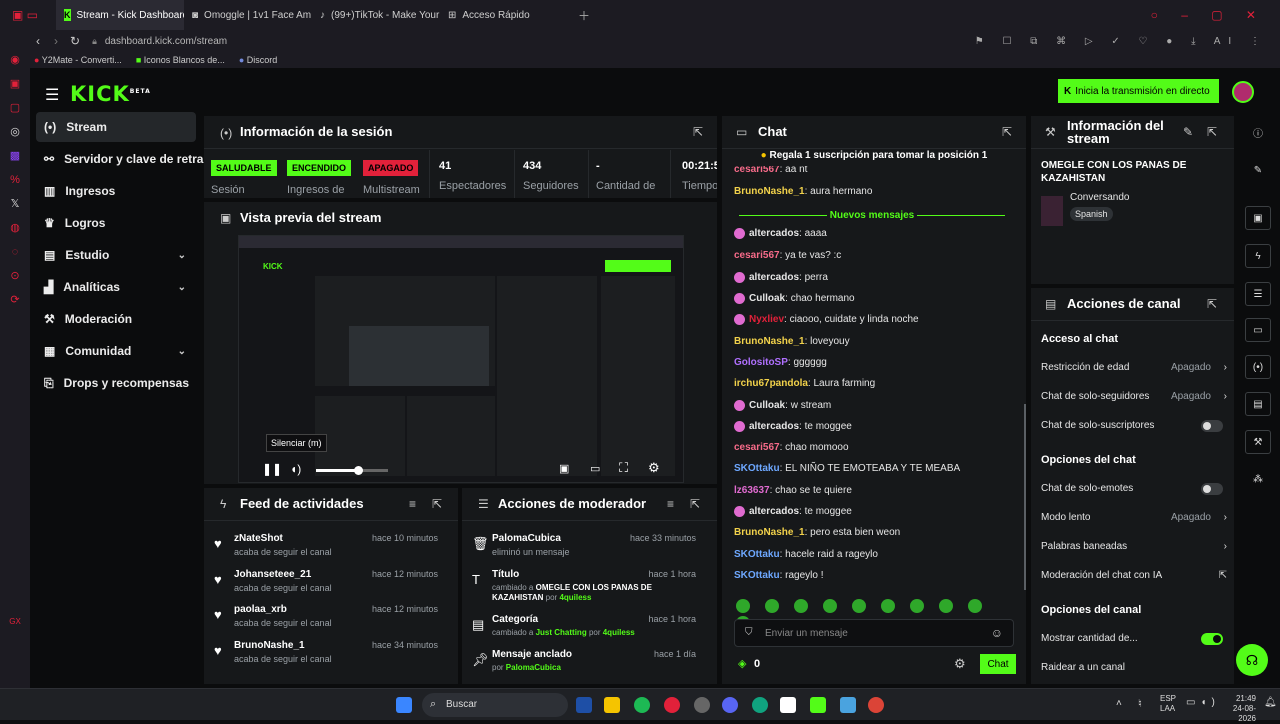 This screenshot has height=724, width=1280. What do you see at coordinates (116, 319) in the screenshot?
I see `sidebar-item-moderacion: ⚒ Moderación` at bounding box center [116, 319].